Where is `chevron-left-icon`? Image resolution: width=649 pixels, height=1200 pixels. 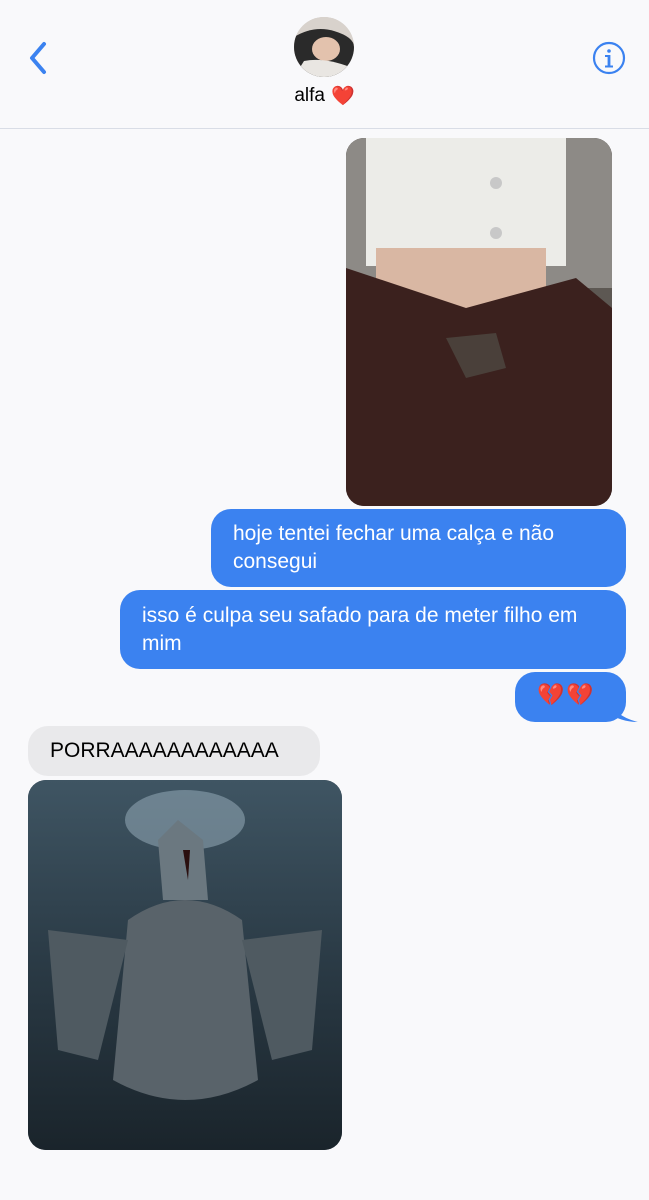
chevron-left-icon is located at coordinates (38, 58).